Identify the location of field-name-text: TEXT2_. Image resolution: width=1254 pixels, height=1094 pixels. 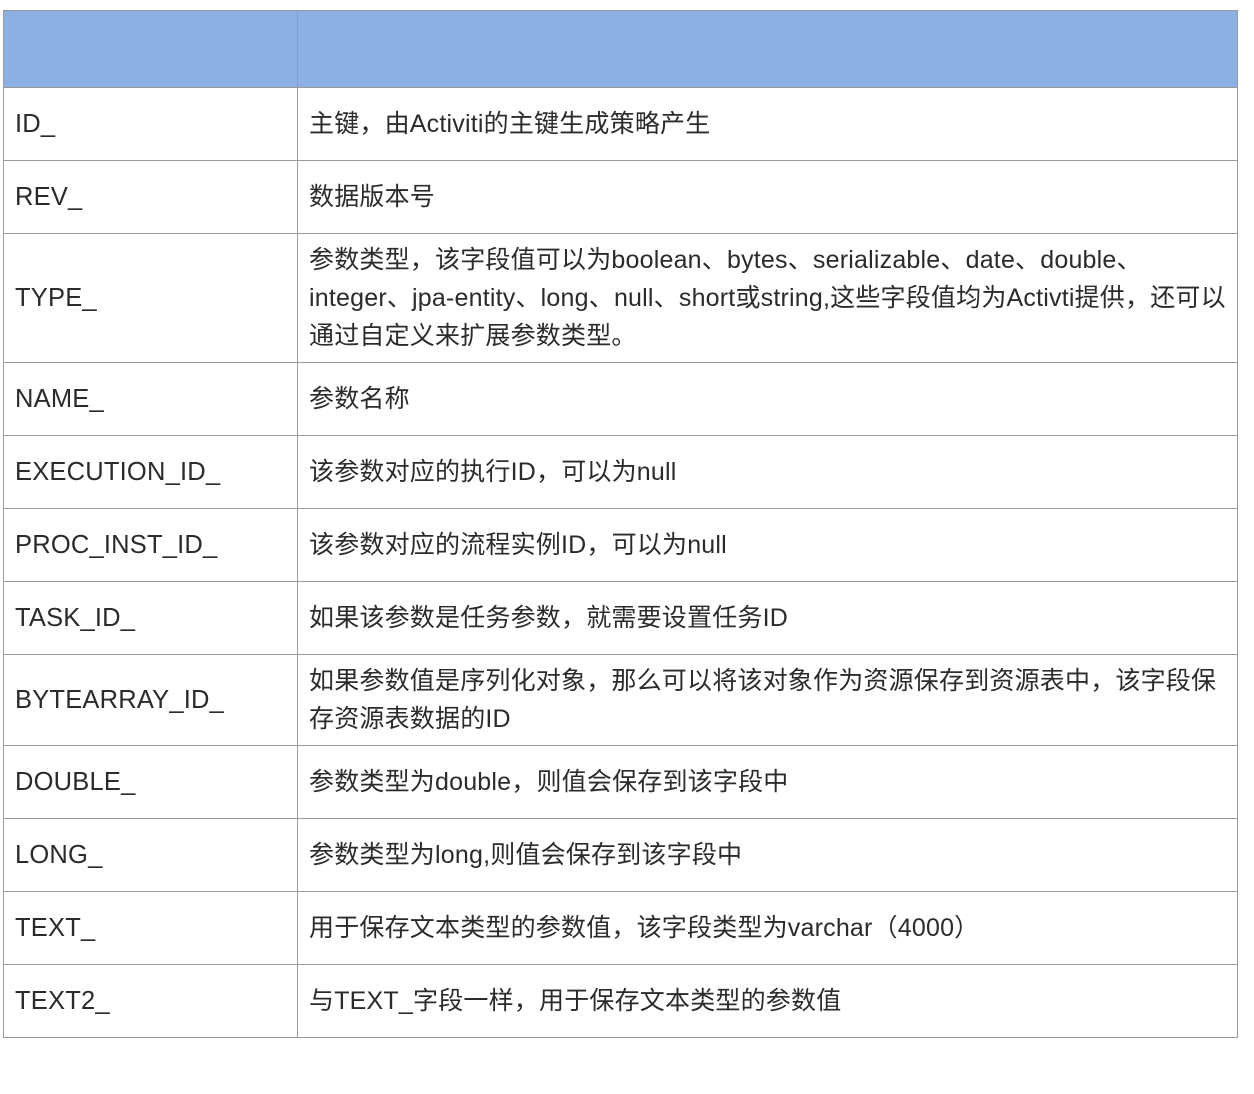
(62, 1001).